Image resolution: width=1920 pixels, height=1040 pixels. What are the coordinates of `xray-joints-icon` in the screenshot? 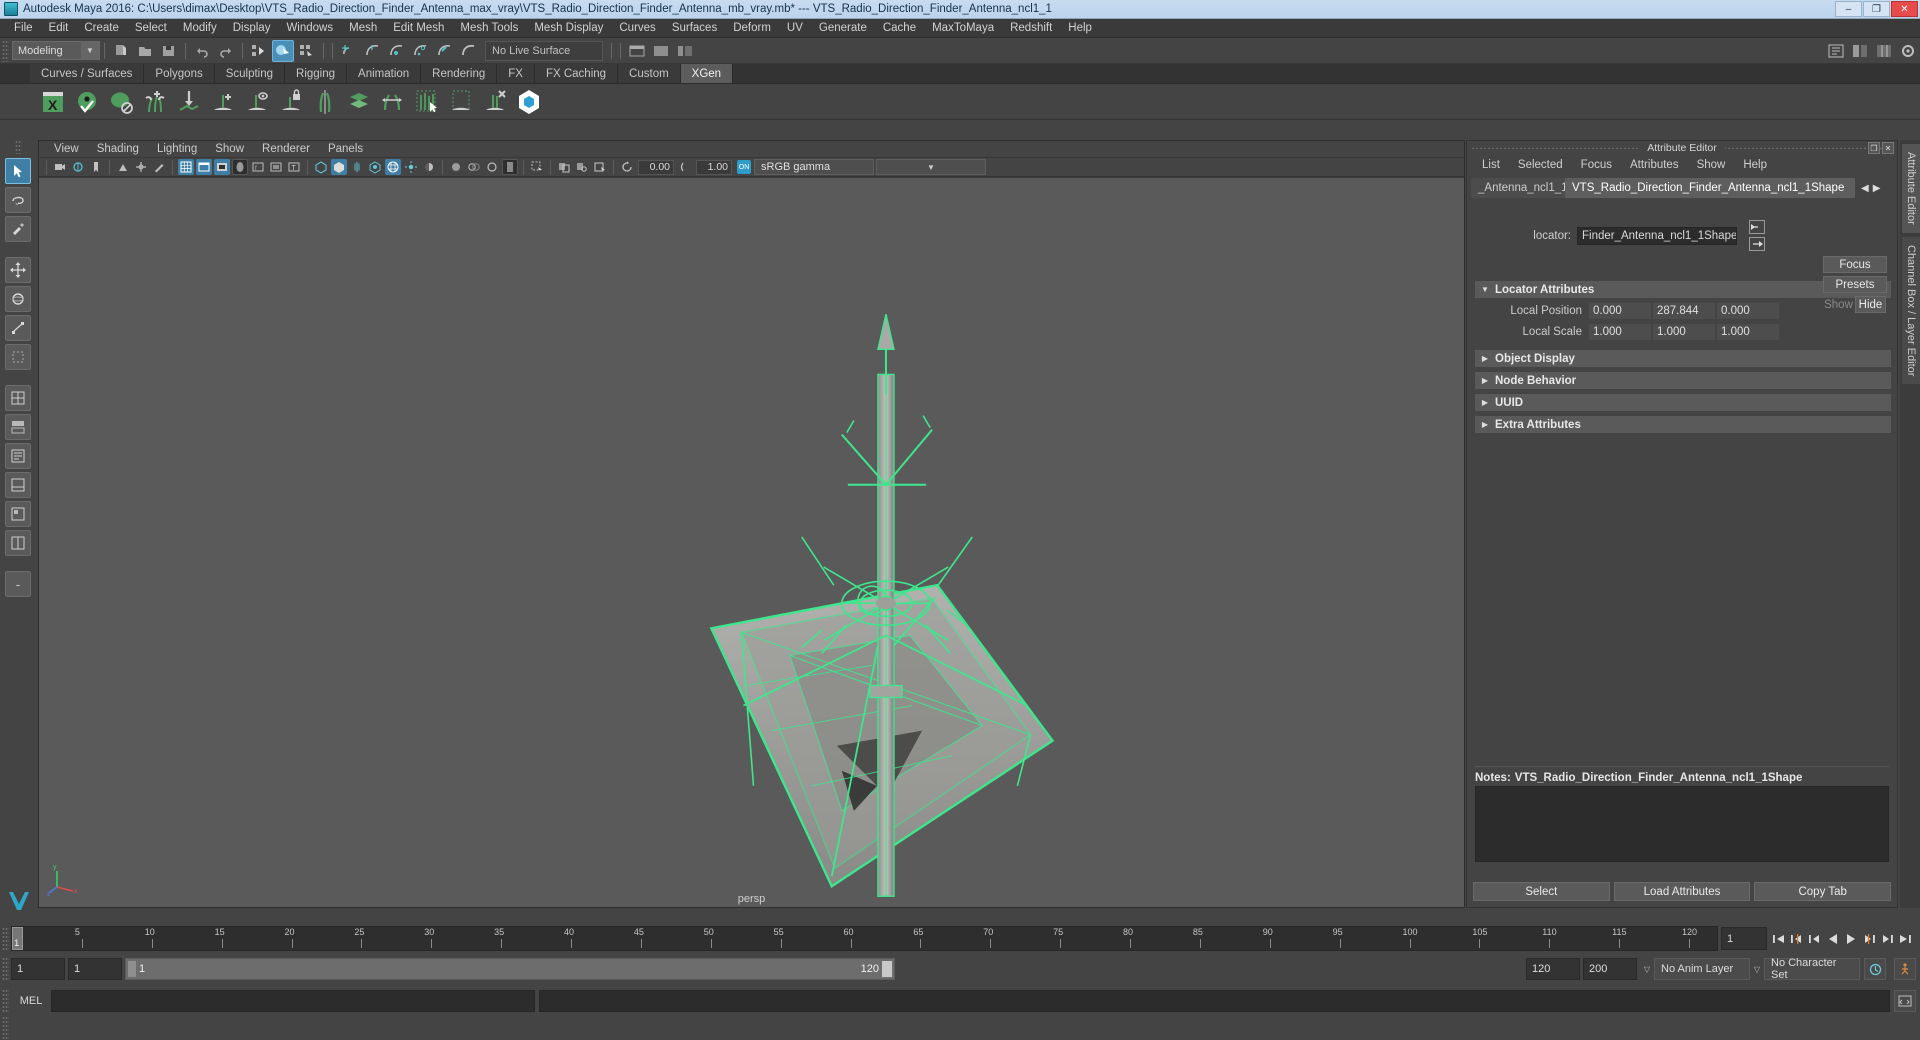 It's located at (582, 167).